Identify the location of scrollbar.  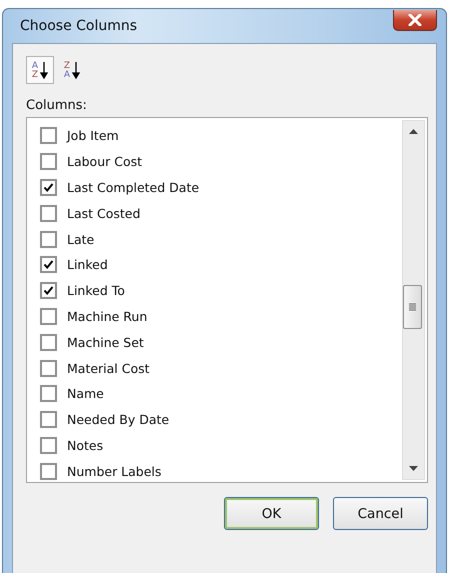
(413, 300).